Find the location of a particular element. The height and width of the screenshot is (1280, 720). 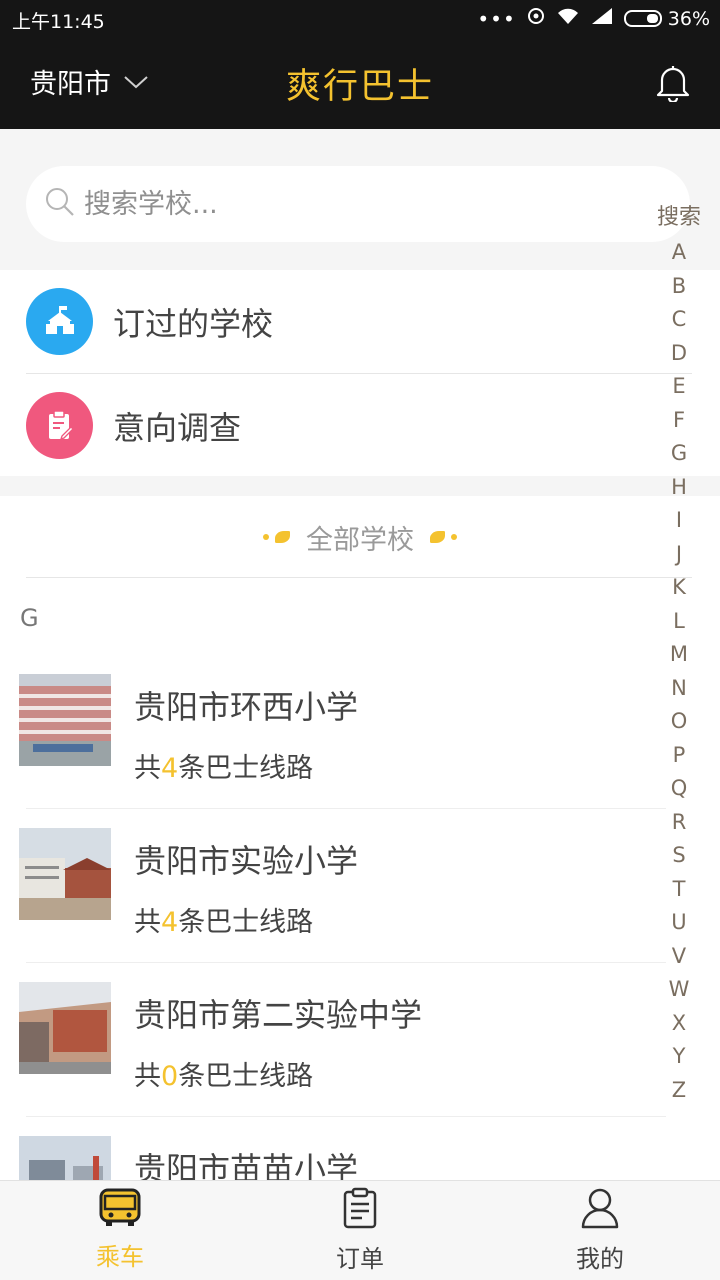

index-letter-i: I is located at coordinates (679, 521).